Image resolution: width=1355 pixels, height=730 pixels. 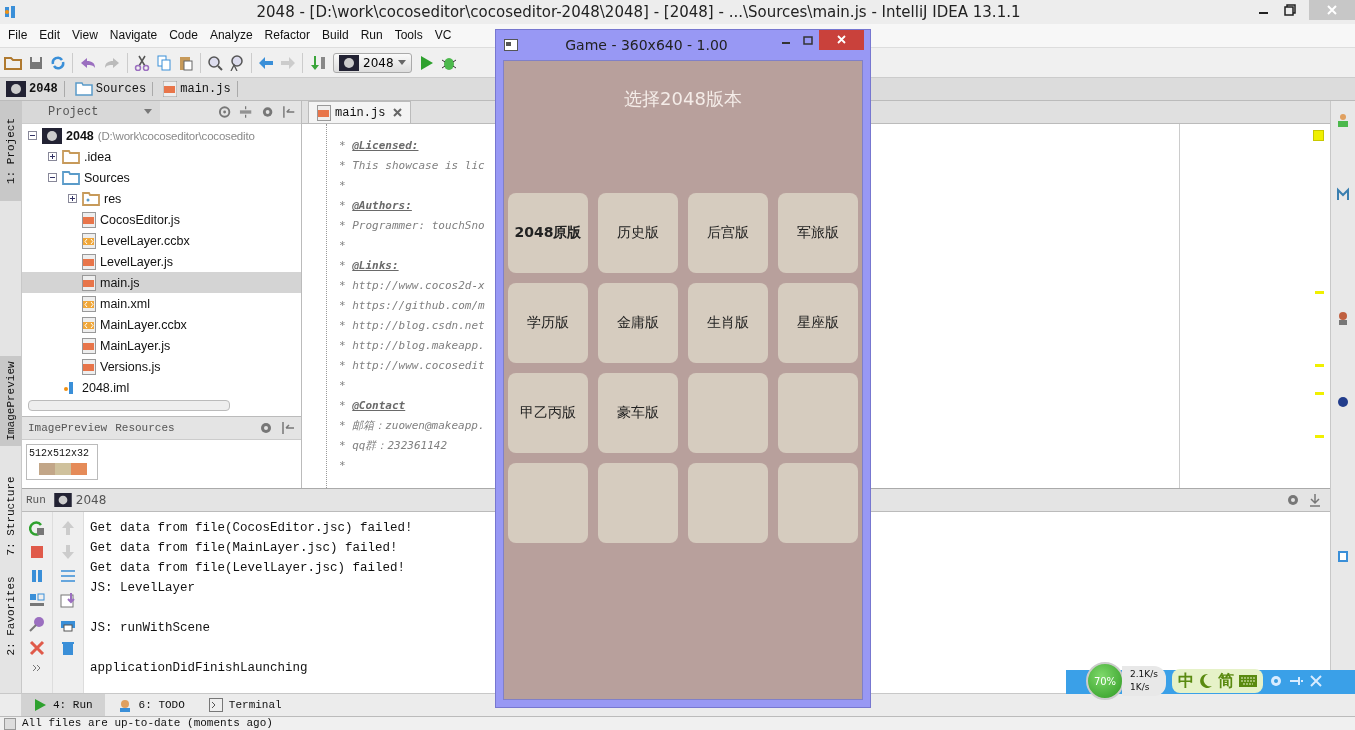 What do you see at coordinates (63, 705) in the screenshot?
I see `tool-window-tab: 4: Run` at bounding box center [63, 705].